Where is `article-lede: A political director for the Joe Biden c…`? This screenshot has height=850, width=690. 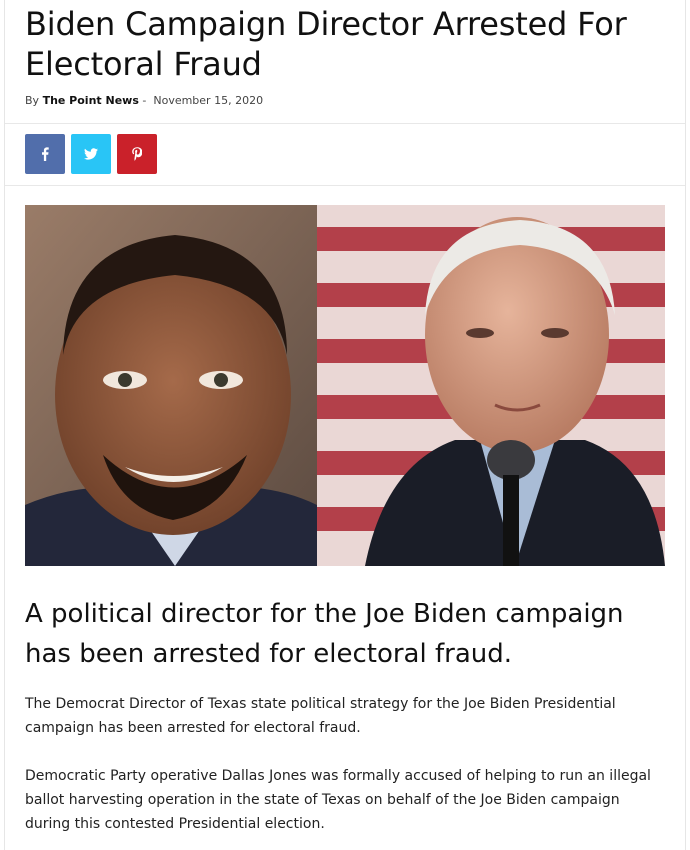 article-lede: A political director for the Joe Biden c… is located at coordinates (324, 634).